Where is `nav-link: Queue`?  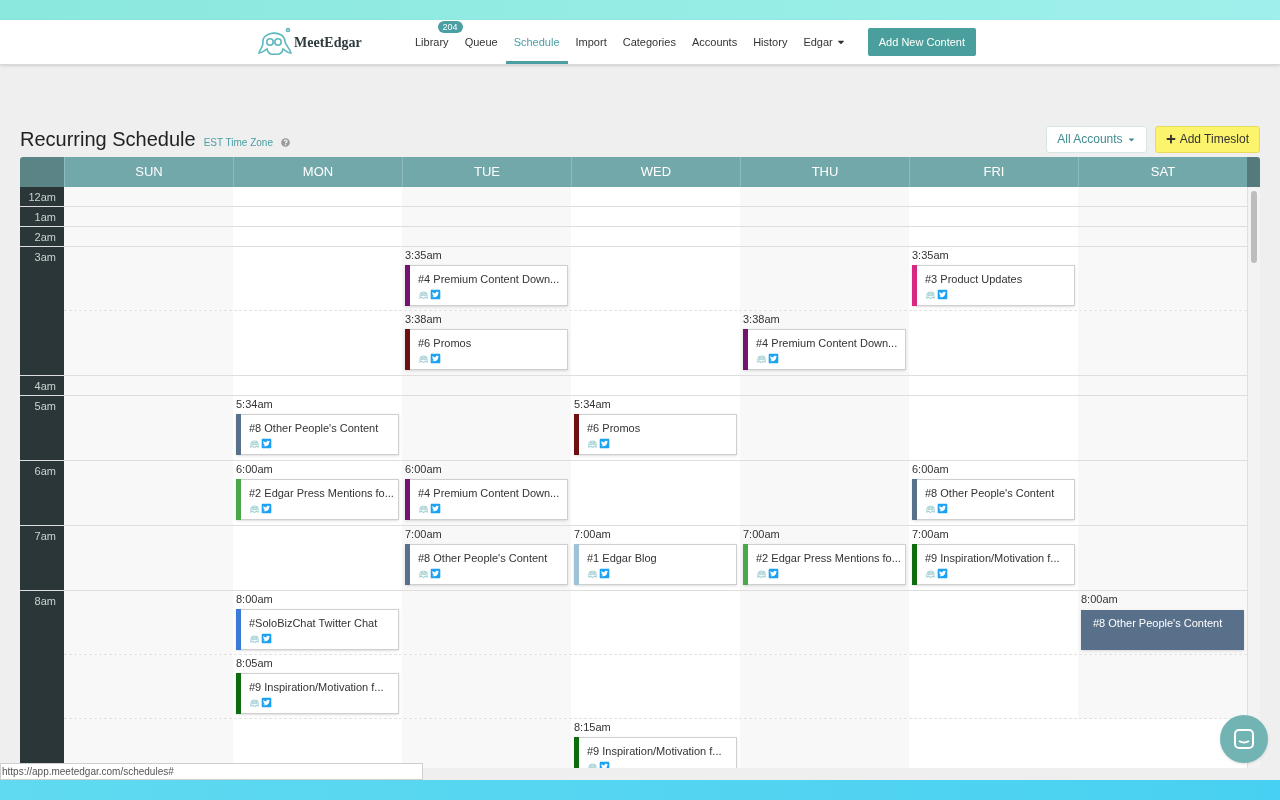 nav-link: Queue is located at coordinates (481, 42).